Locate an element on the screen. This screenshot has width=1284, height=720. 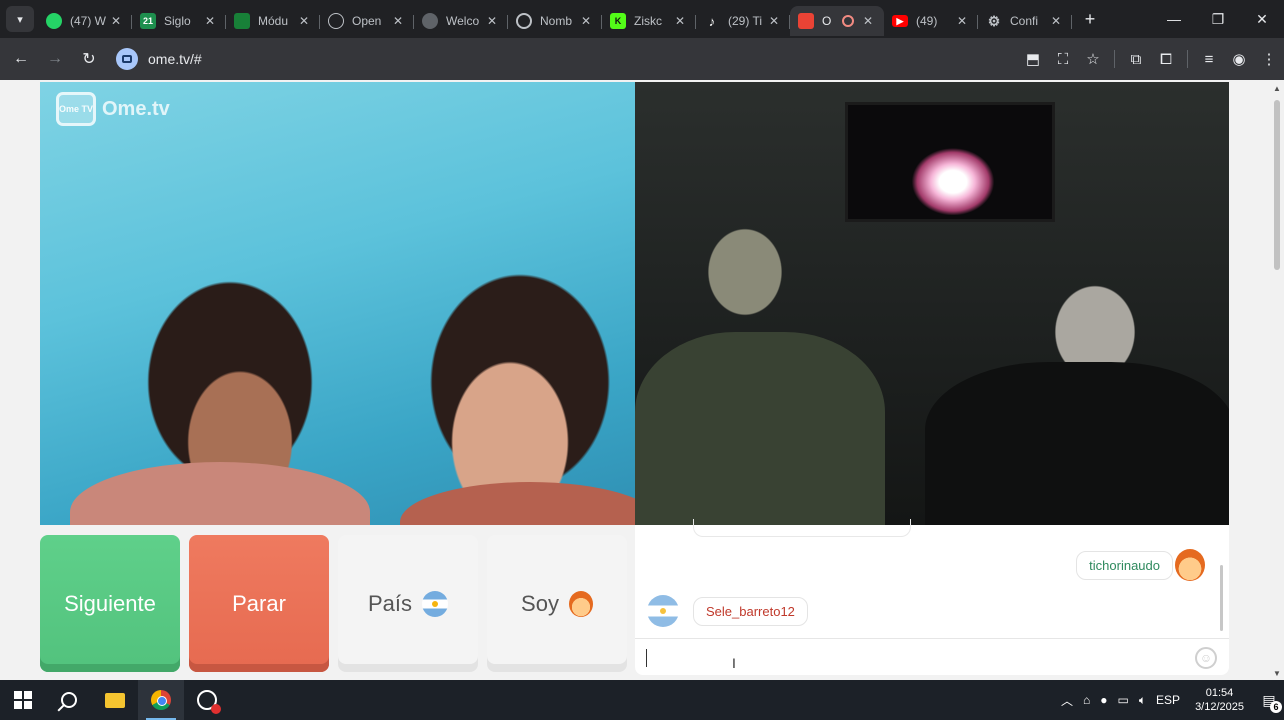
bookmark-star-icon: ☆ is located at coordinates (1093, 59).